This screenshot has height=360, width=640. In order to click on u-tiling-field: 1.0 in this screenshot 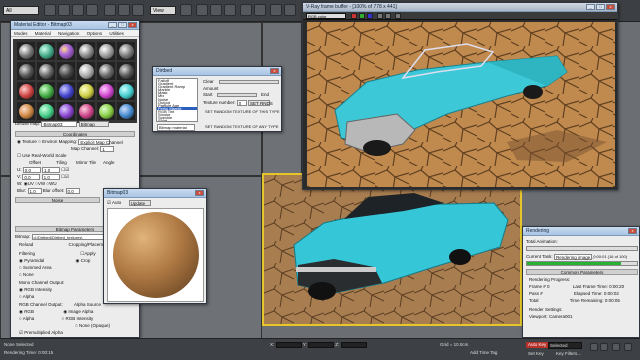, I will do `click(51, 170)`.